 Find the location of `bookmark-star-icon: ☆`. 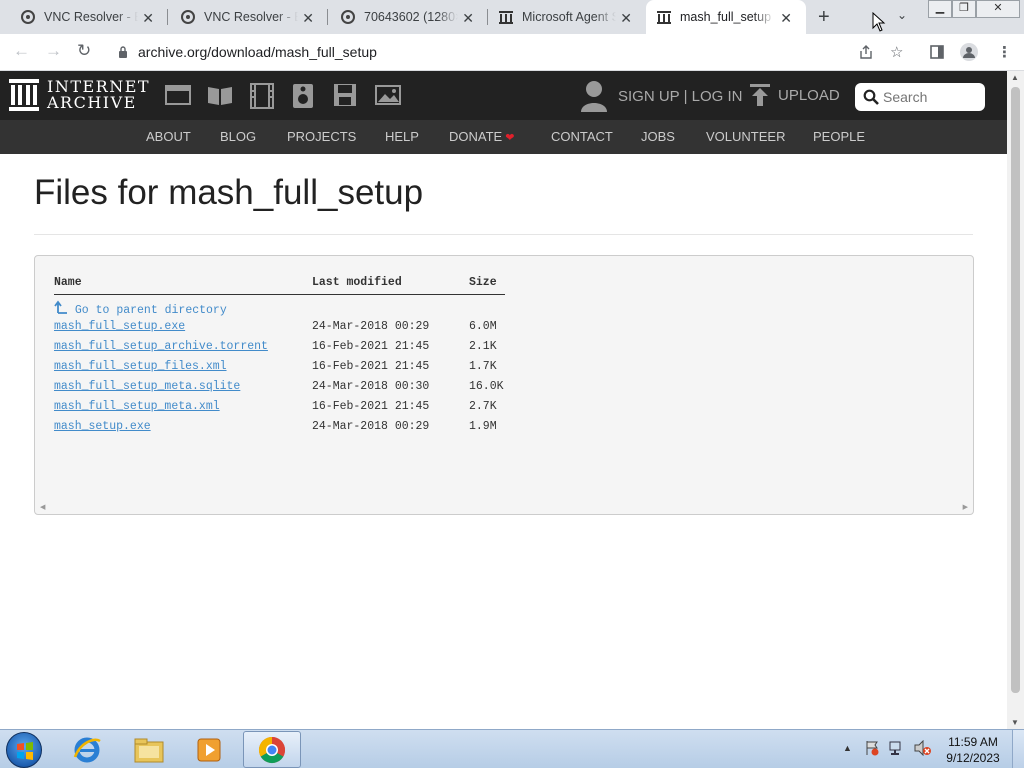

bookmark-star-icon: ☆ is located at coordinates (896, 52).